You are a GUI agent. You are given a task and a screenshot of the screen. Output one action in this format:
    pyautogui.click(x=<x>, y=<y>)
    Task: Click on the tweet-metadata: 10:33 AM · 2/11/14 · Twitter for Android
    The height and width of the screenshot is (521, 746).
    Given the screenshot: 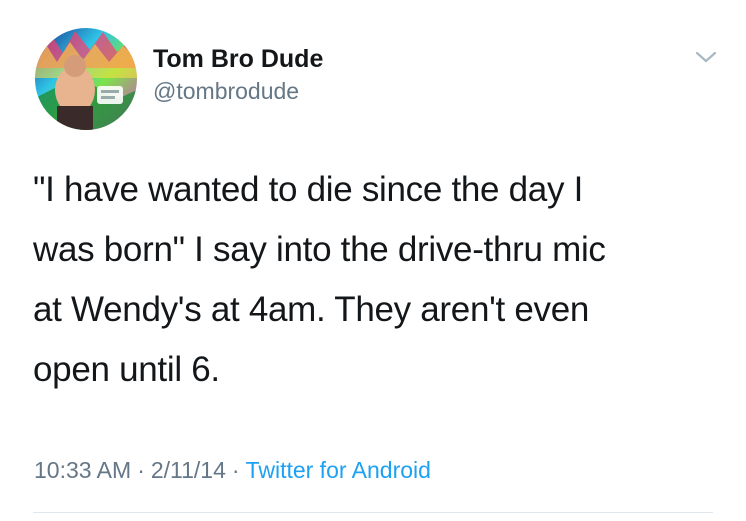 What is the action you would take?
    pyautogui.click(x=232, y=470)
    